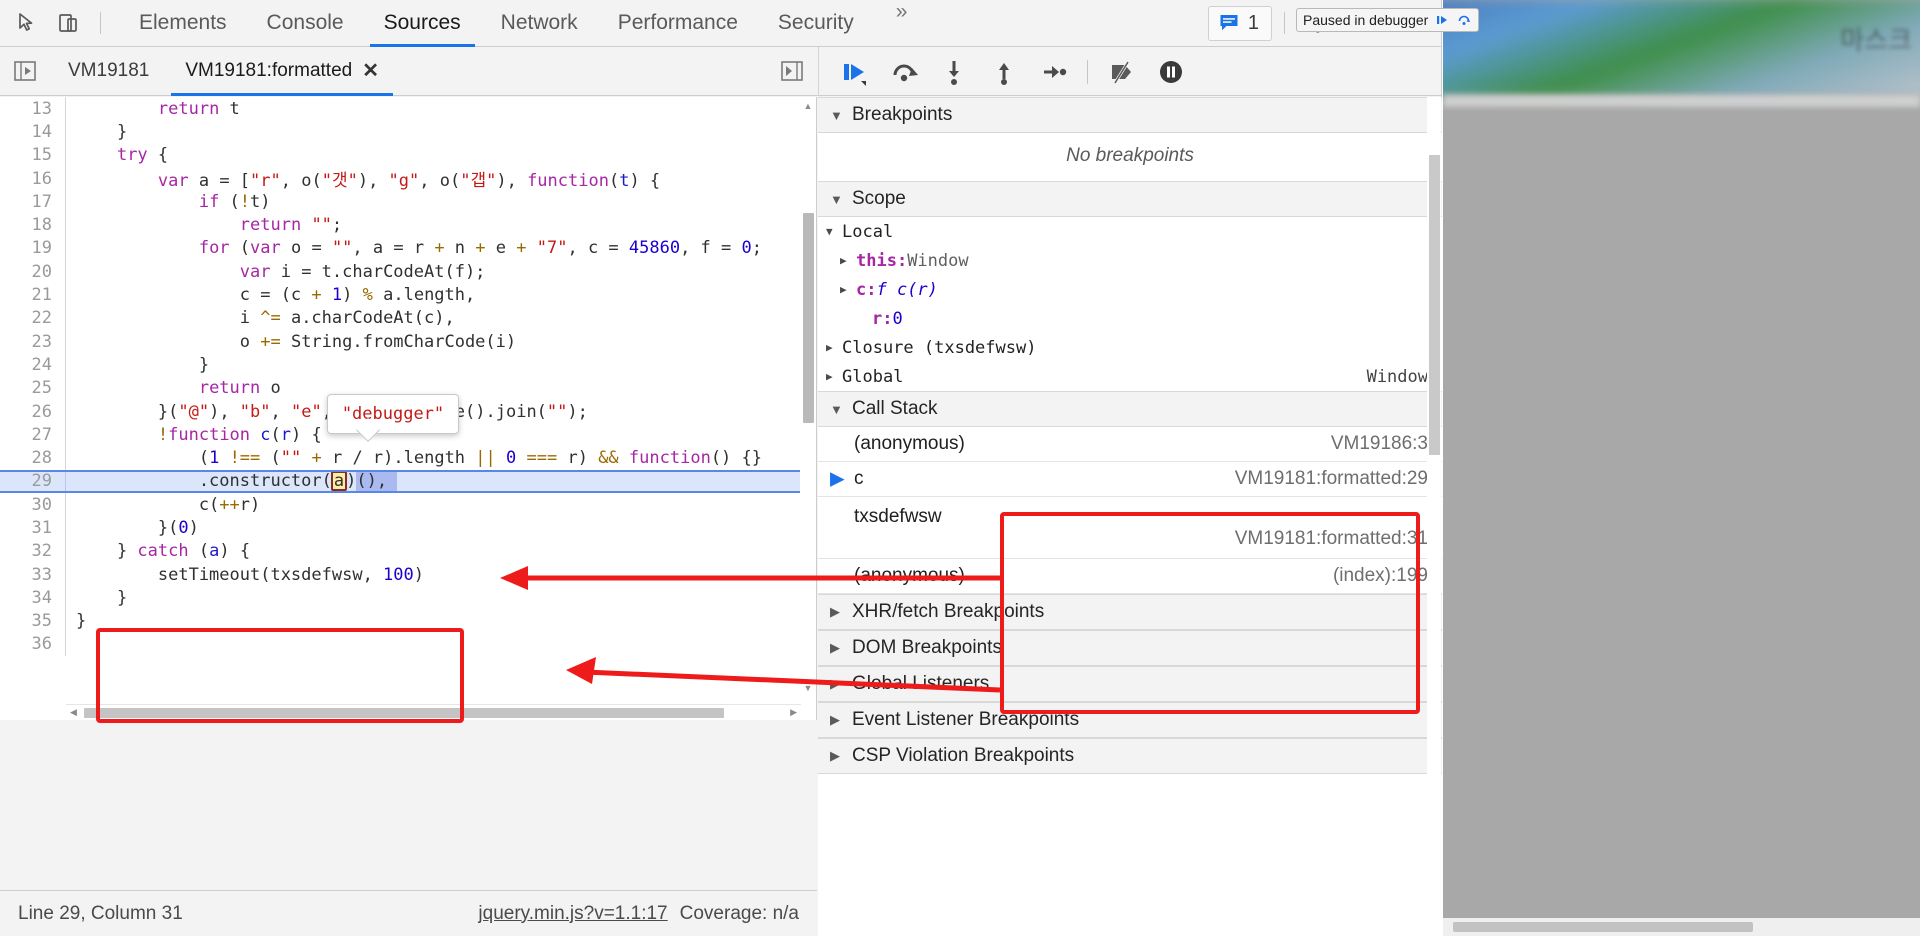 The width and height of the screenshot is (1920, 936). I want to click on resume-icon, so click(1442, 20).